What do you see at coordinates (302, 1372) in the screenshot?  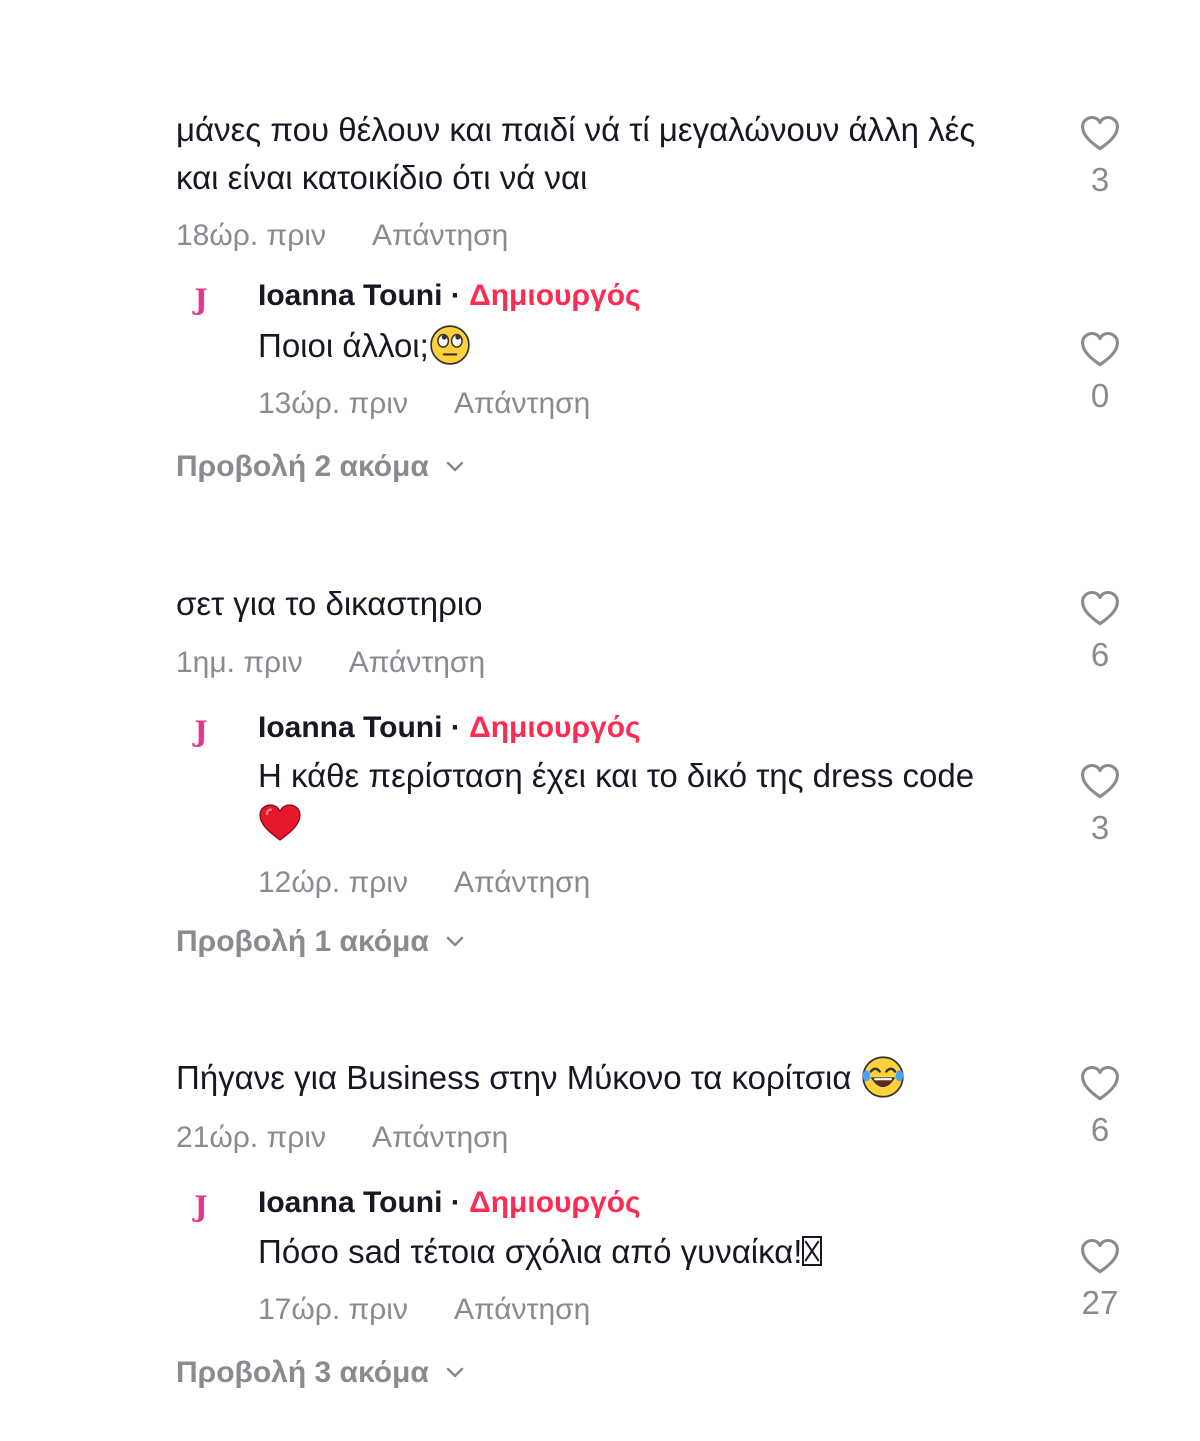 I see `view-more-label: Προβολή 3 ακόμα` at bounding box center [302, 1372].